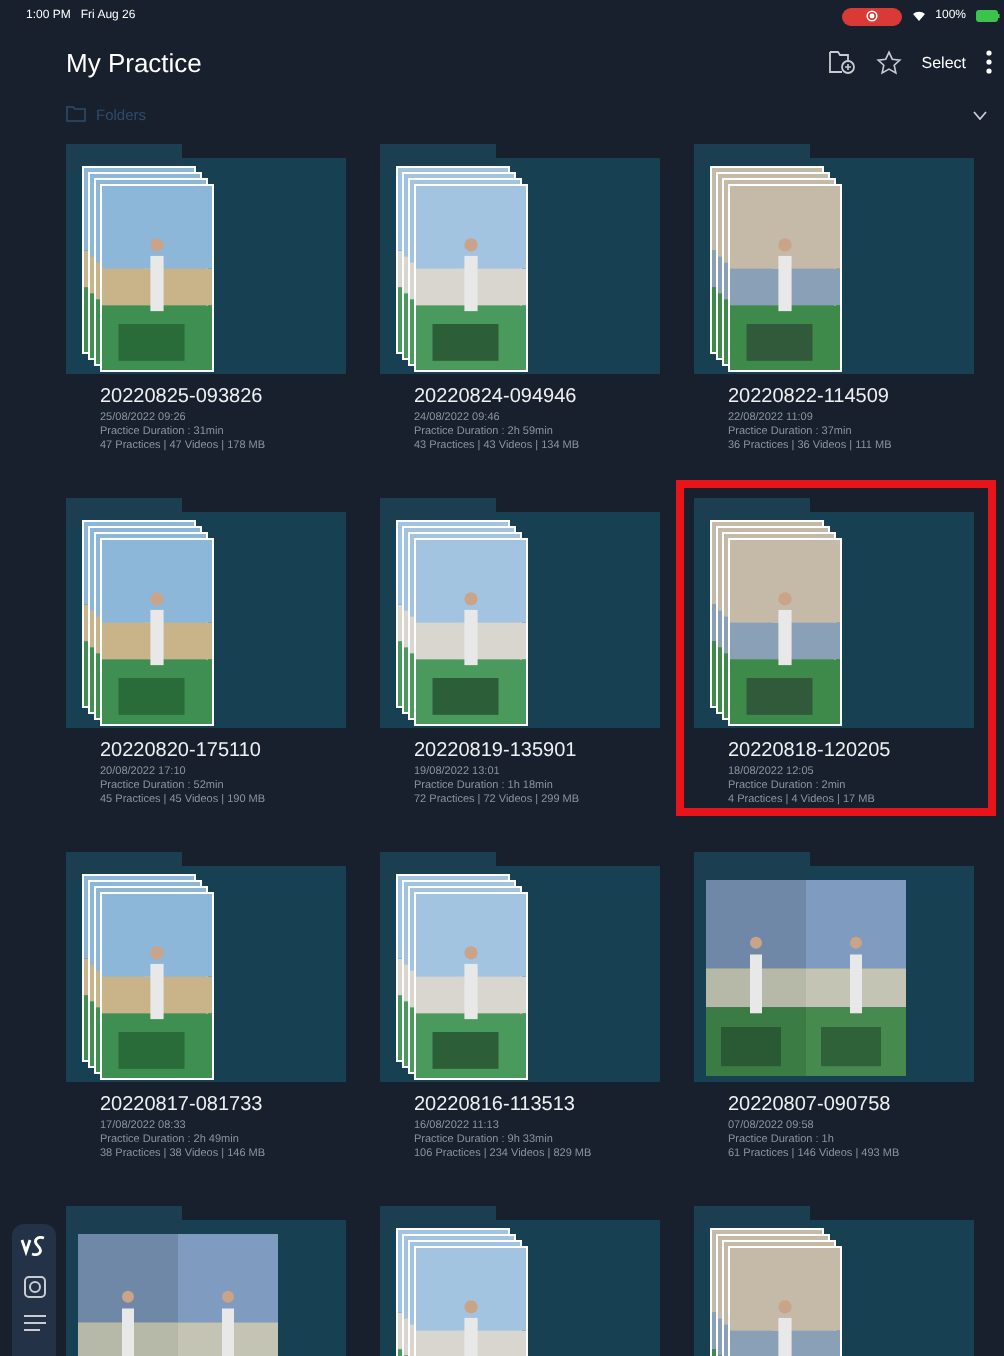 The height and width of the screenshot is (1356, 1004). What do you see at coordinates (496, 751) in the screenshot?
I see `folder-name: 20220819-135901` at bounding box center [496, 751].